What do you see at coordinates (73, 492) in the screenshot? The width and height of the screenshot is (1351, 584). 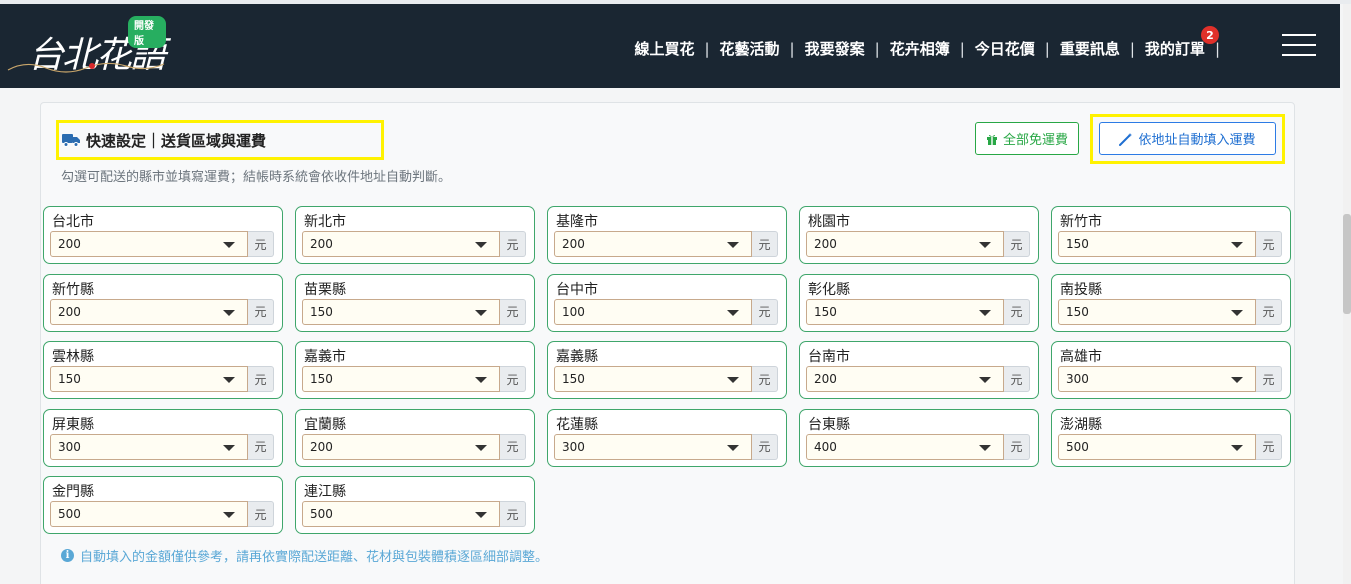 I see `region-name: 金門縣` at bounding box center [73, 492].